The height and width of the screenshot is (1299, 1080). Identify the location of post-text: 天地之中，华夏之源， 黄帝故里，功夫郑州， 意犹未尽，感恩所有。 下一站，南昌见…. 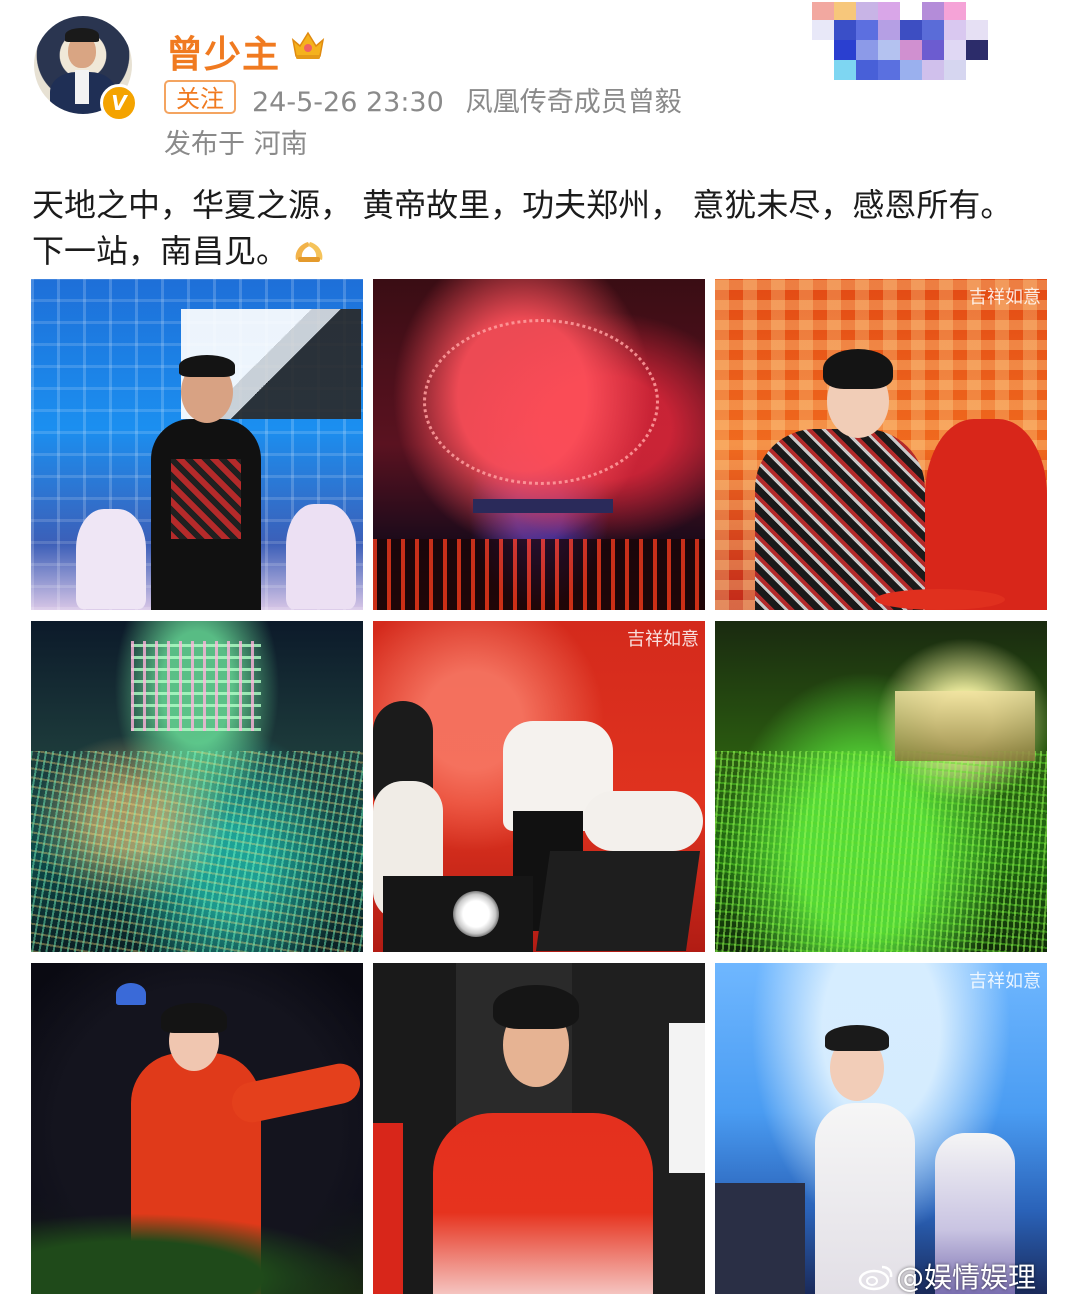
(542, 228).